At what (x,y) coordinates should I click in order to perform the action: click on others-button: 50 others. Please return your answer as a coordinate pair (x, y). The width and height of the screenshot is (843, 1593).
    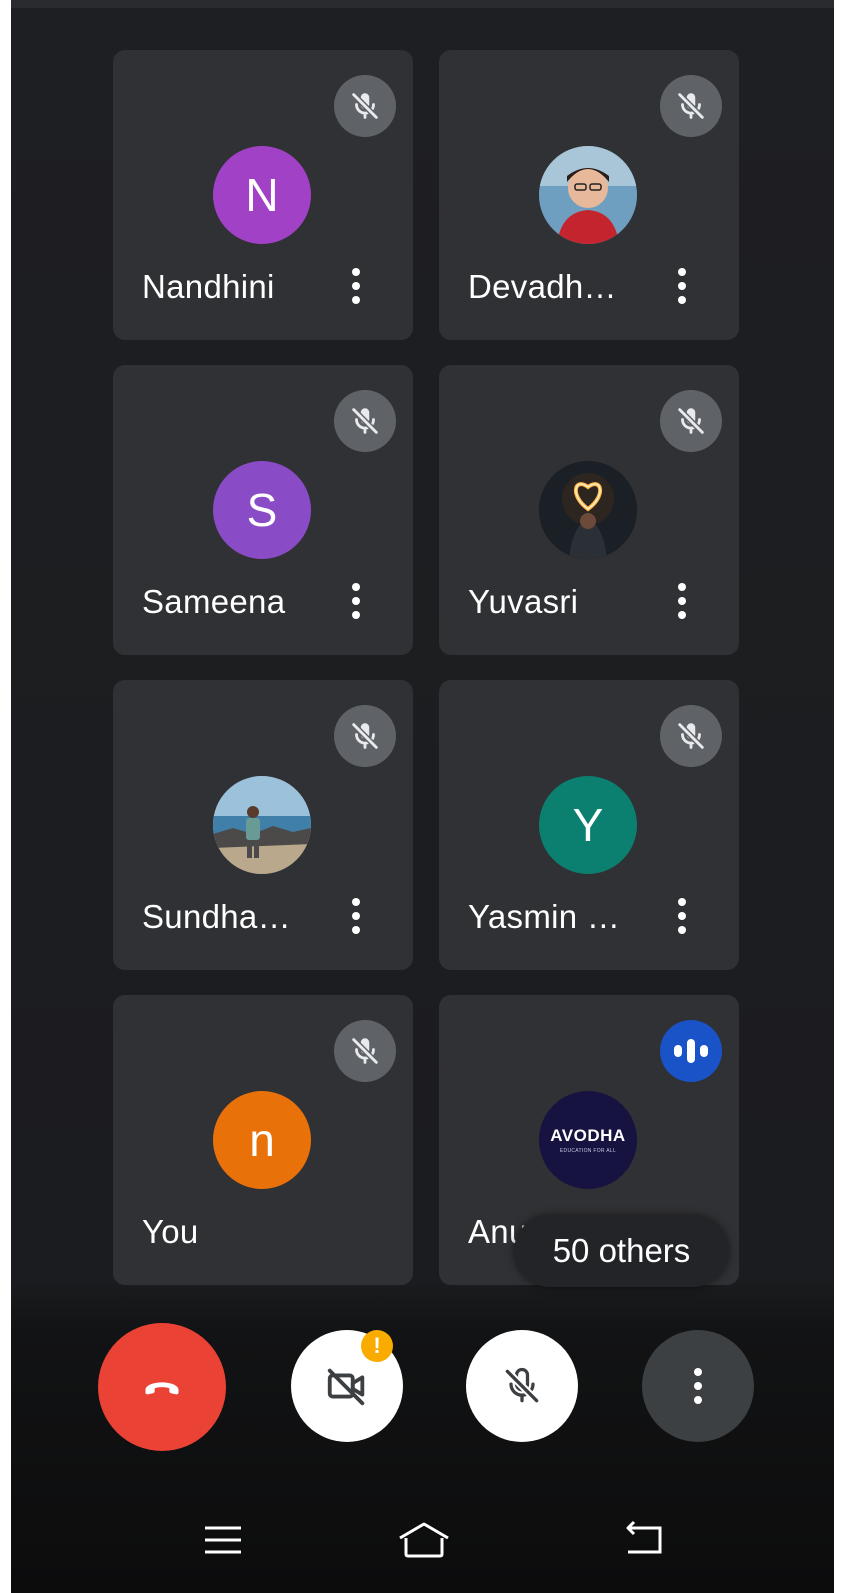
    Looking at the image, I should click on (621, 1251).